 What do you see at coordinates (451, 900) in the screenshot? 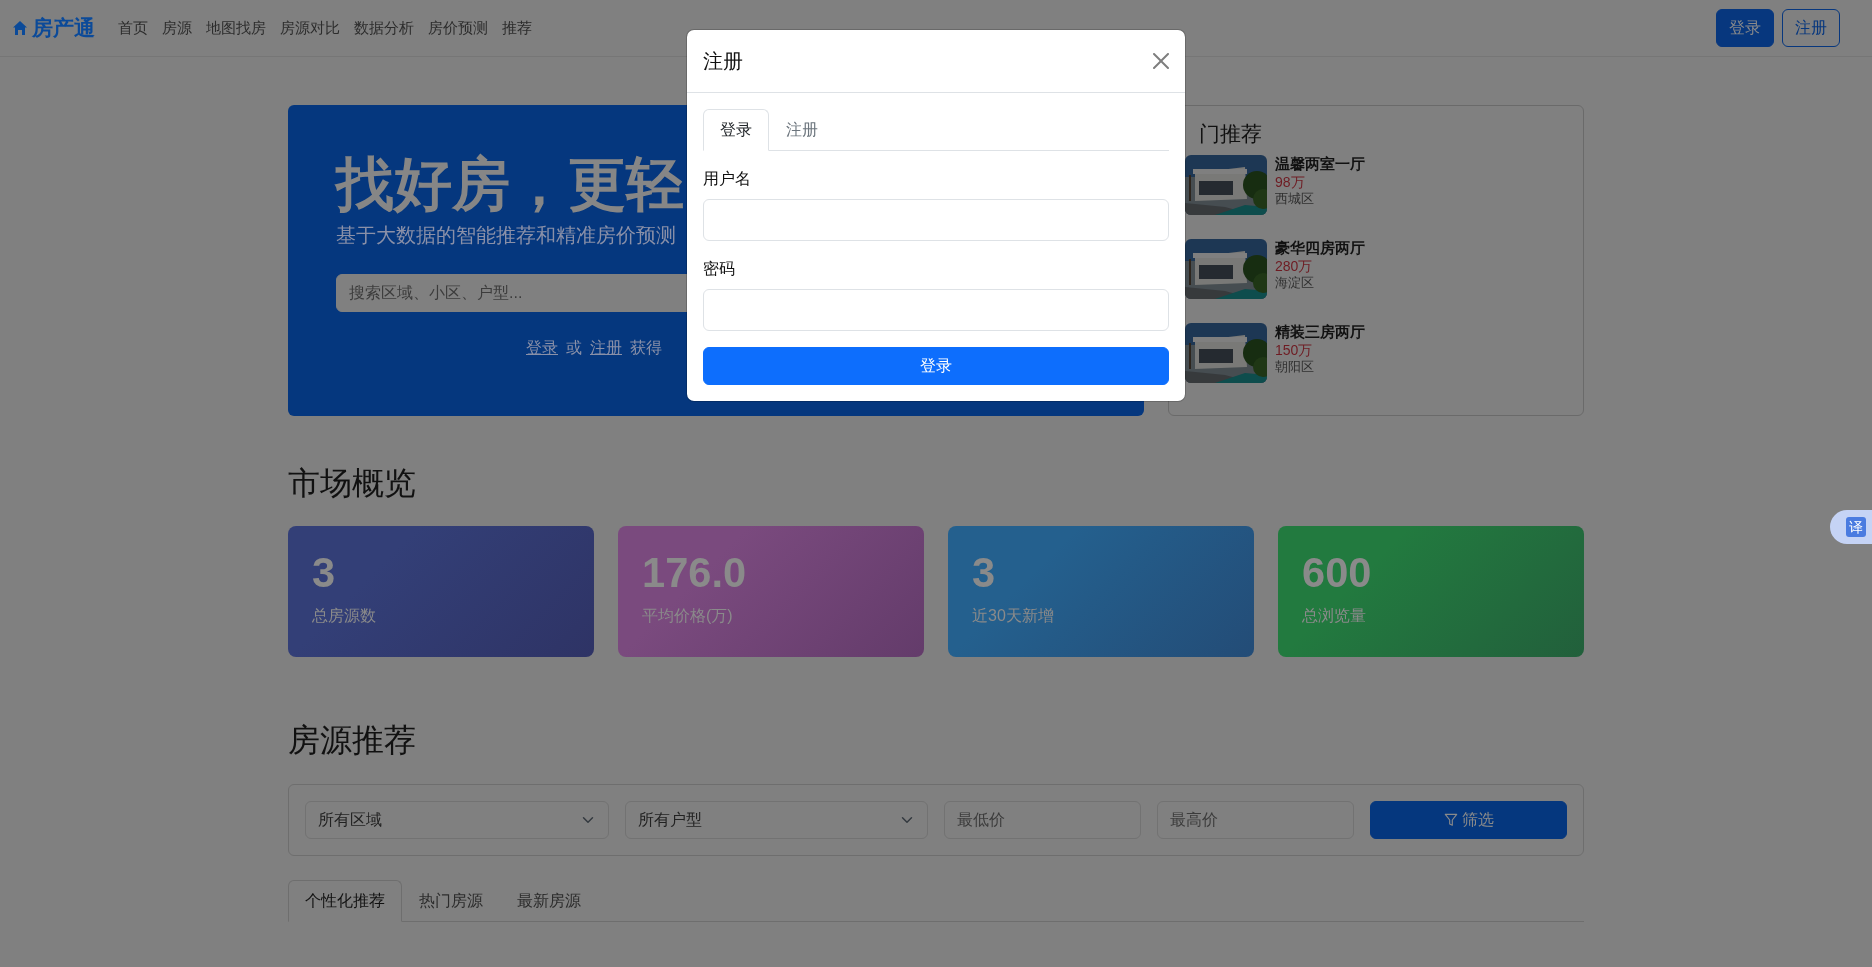
I see `tab: 热门房源` at bounding box center [451, 900].